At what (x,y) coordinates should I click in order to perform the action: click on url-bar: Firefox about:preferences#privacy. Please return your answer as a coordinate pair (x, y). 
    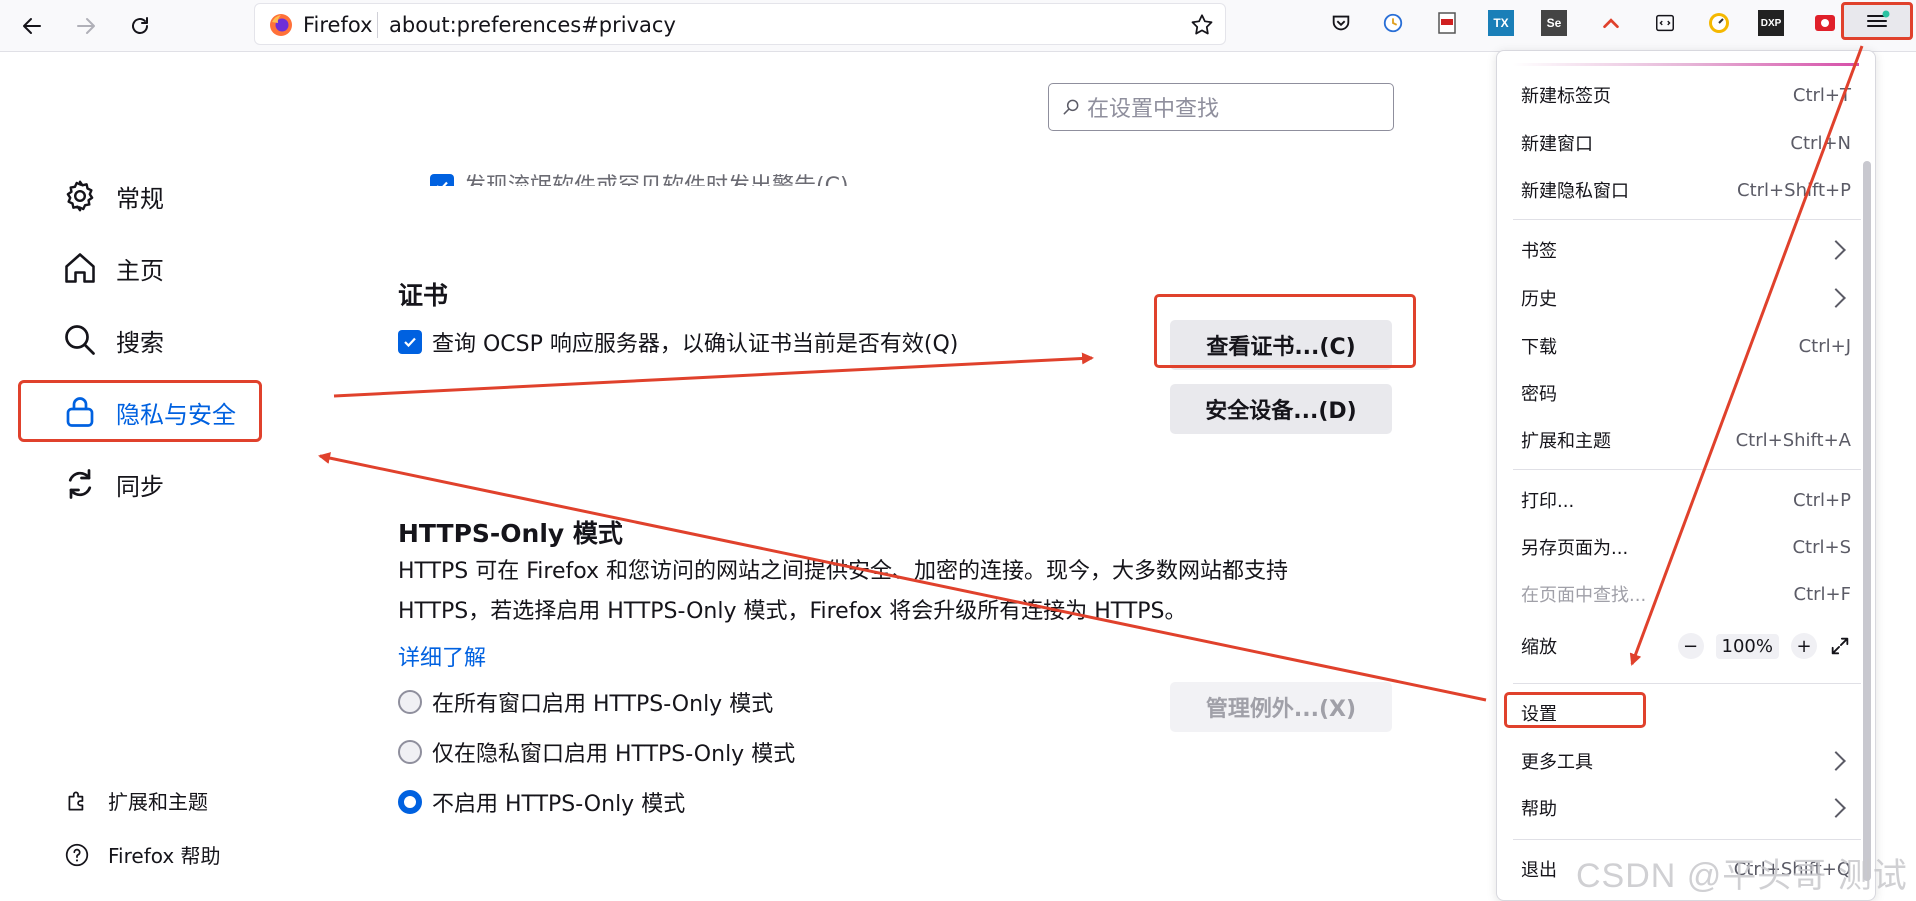
    Looking at the image, I should click on (740, 24).